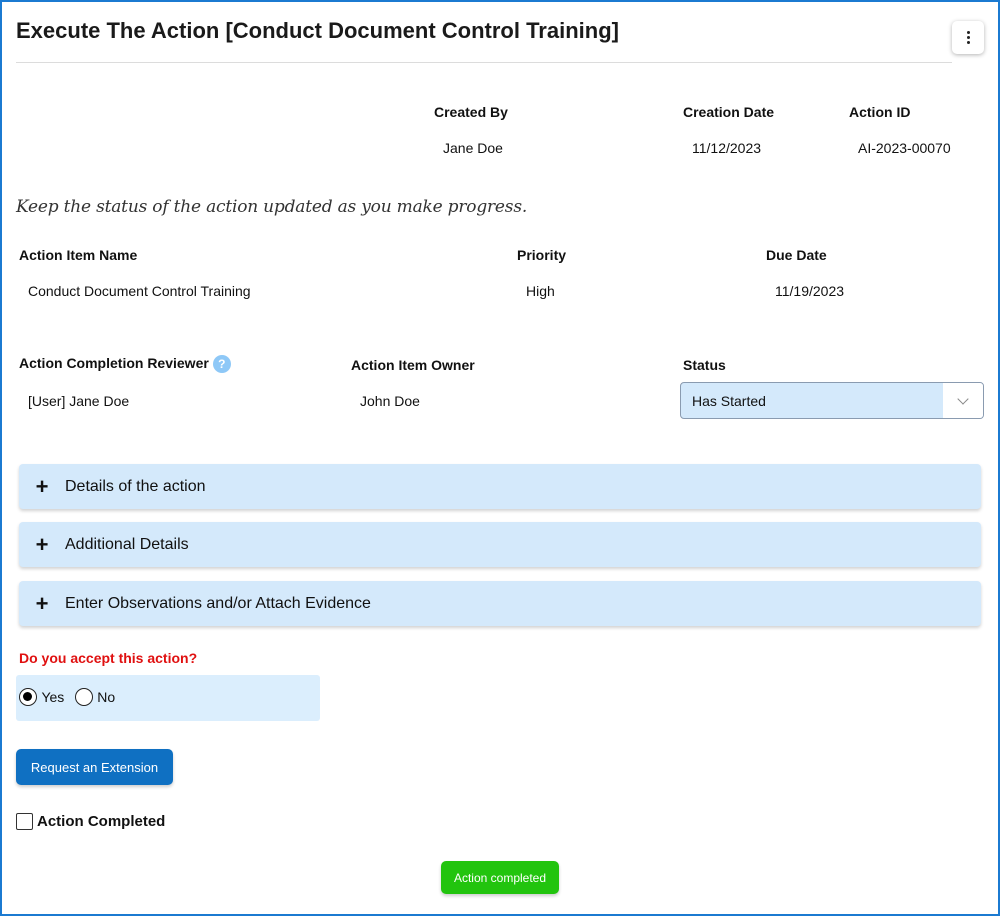  Describe the element at coordinates (139, 291) in the screenshot. I see `action-item-name-value: Conduct Document Control Training` at that location.